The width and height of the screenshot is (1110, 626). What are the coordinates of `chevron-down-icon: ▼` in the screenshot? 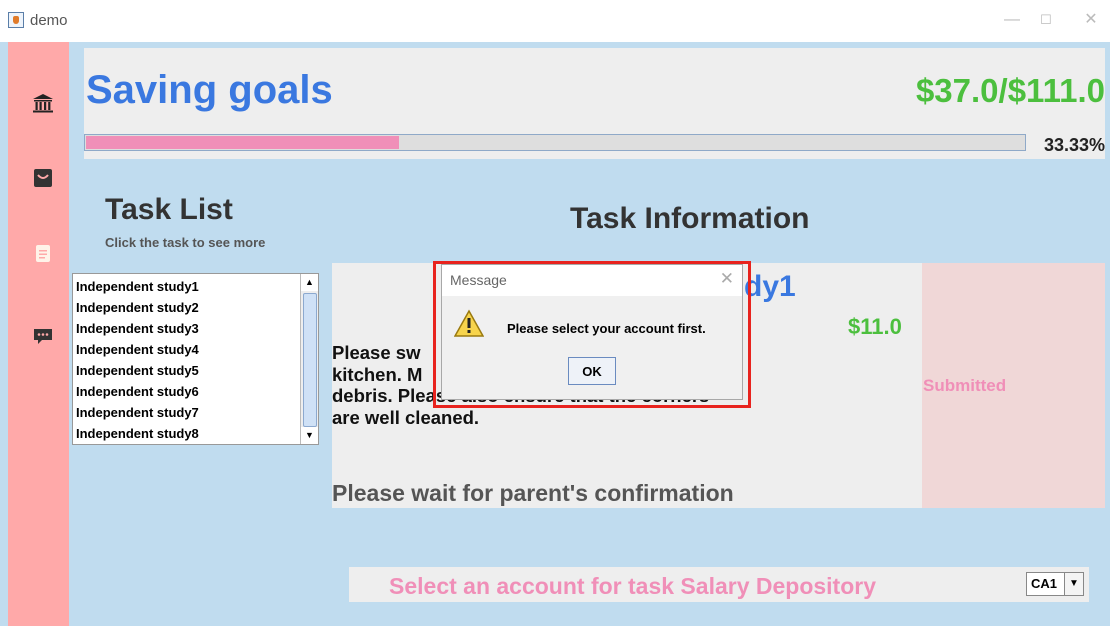 It's located at (1073, 584).